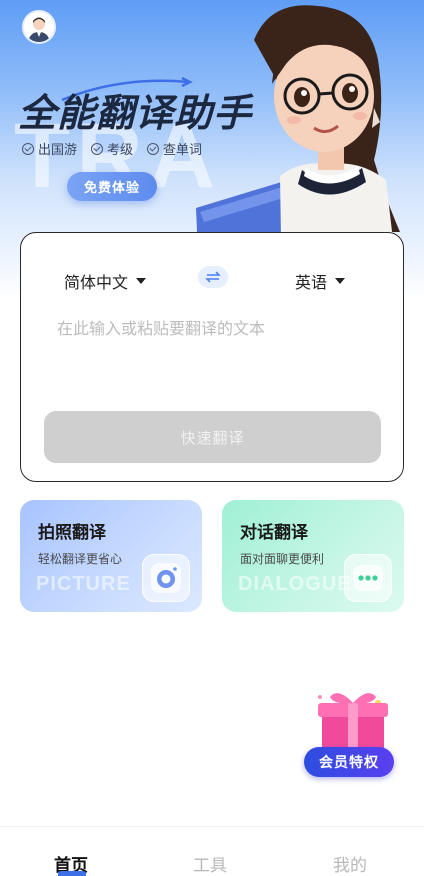 This screenshot has height=876, width=424. I want to click on quick-translate-button: 快速翻译, so click(212, 437).